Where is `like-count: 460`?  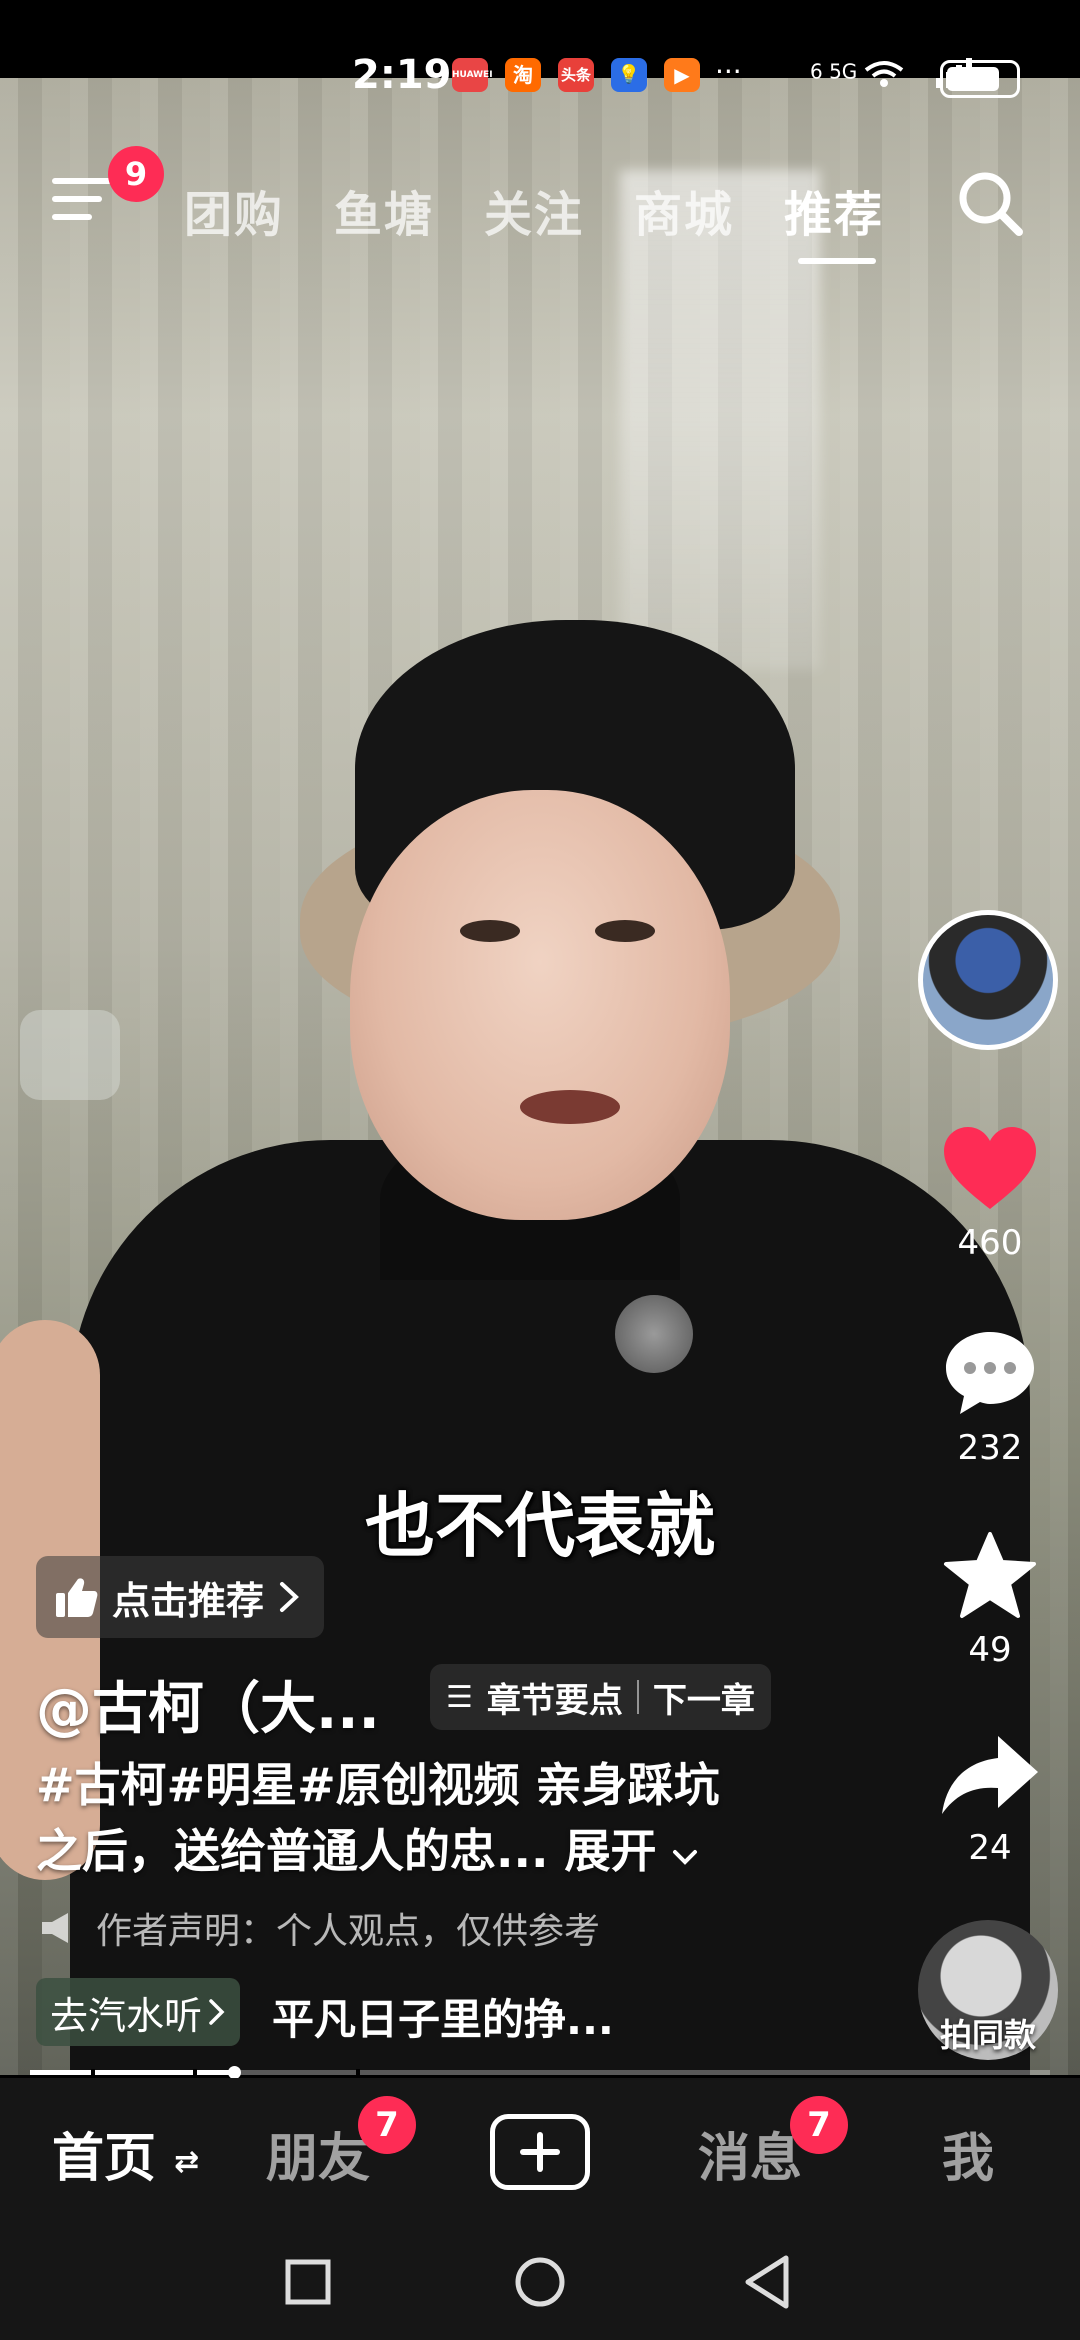
like-count: 460 is located at coordinates (990, 1243).